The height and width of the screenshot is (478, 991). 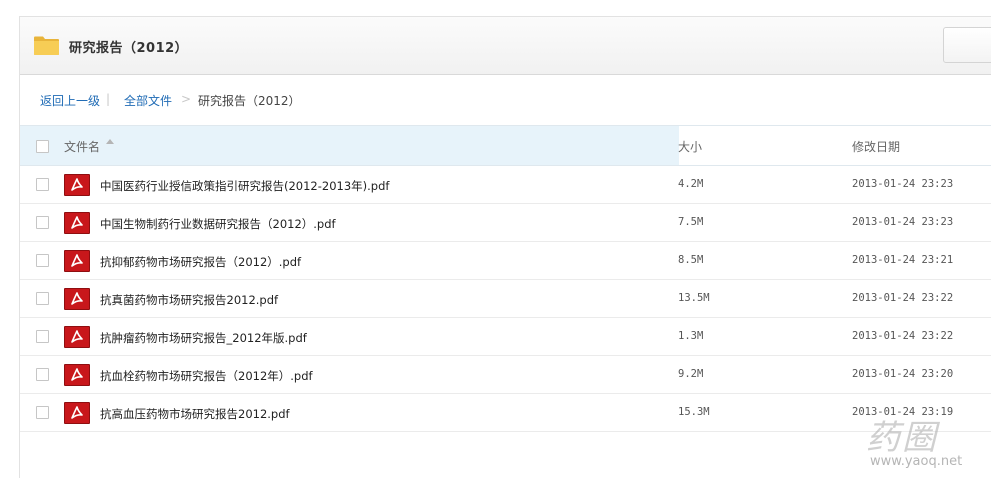 I want to click on file-name: 中国生物制药行业数据研究报告（2012）.pdf, so click(x=218, y=224).